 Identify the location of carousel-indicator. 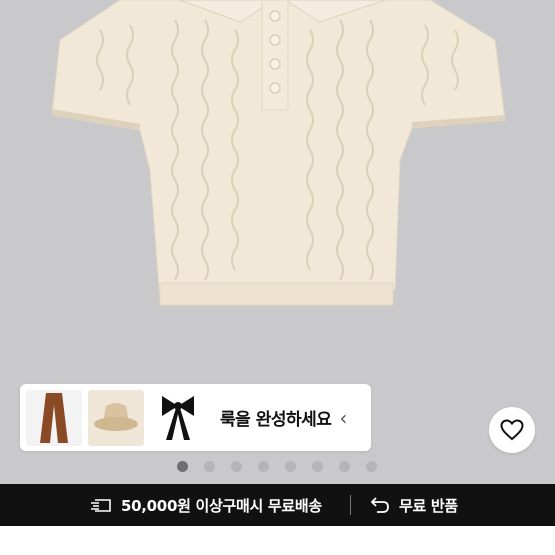
(277, 467).